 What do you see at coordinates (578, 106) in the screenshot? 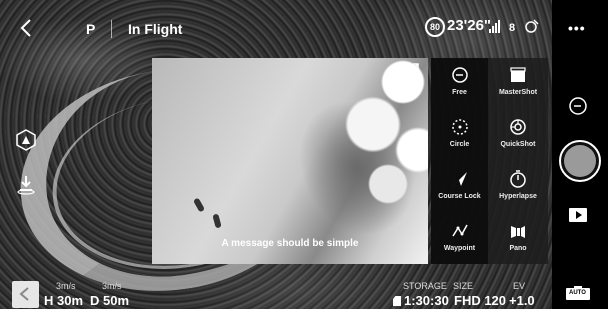
I see `capture-mode-icon` at bounding box center [578, 106].